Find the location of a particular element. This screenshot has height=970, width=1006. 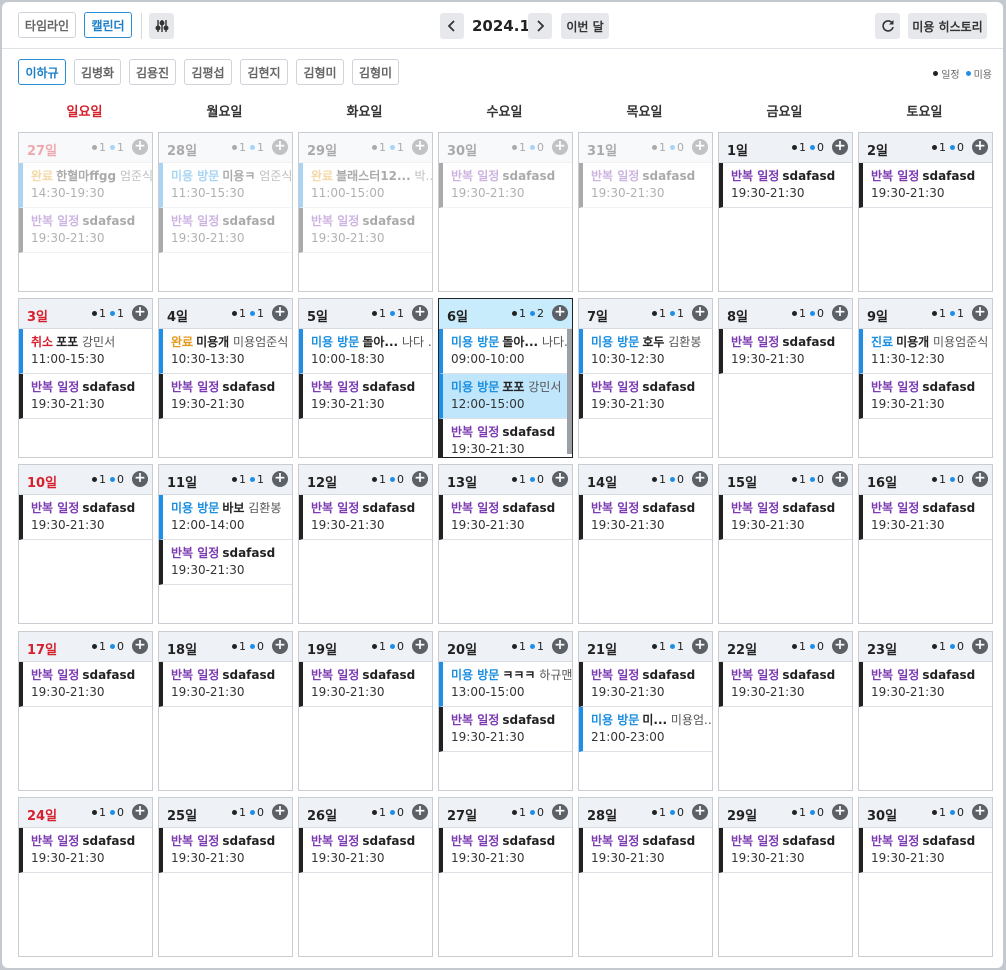

staff-chip: 김현지 is located at coordinates (264, 72).